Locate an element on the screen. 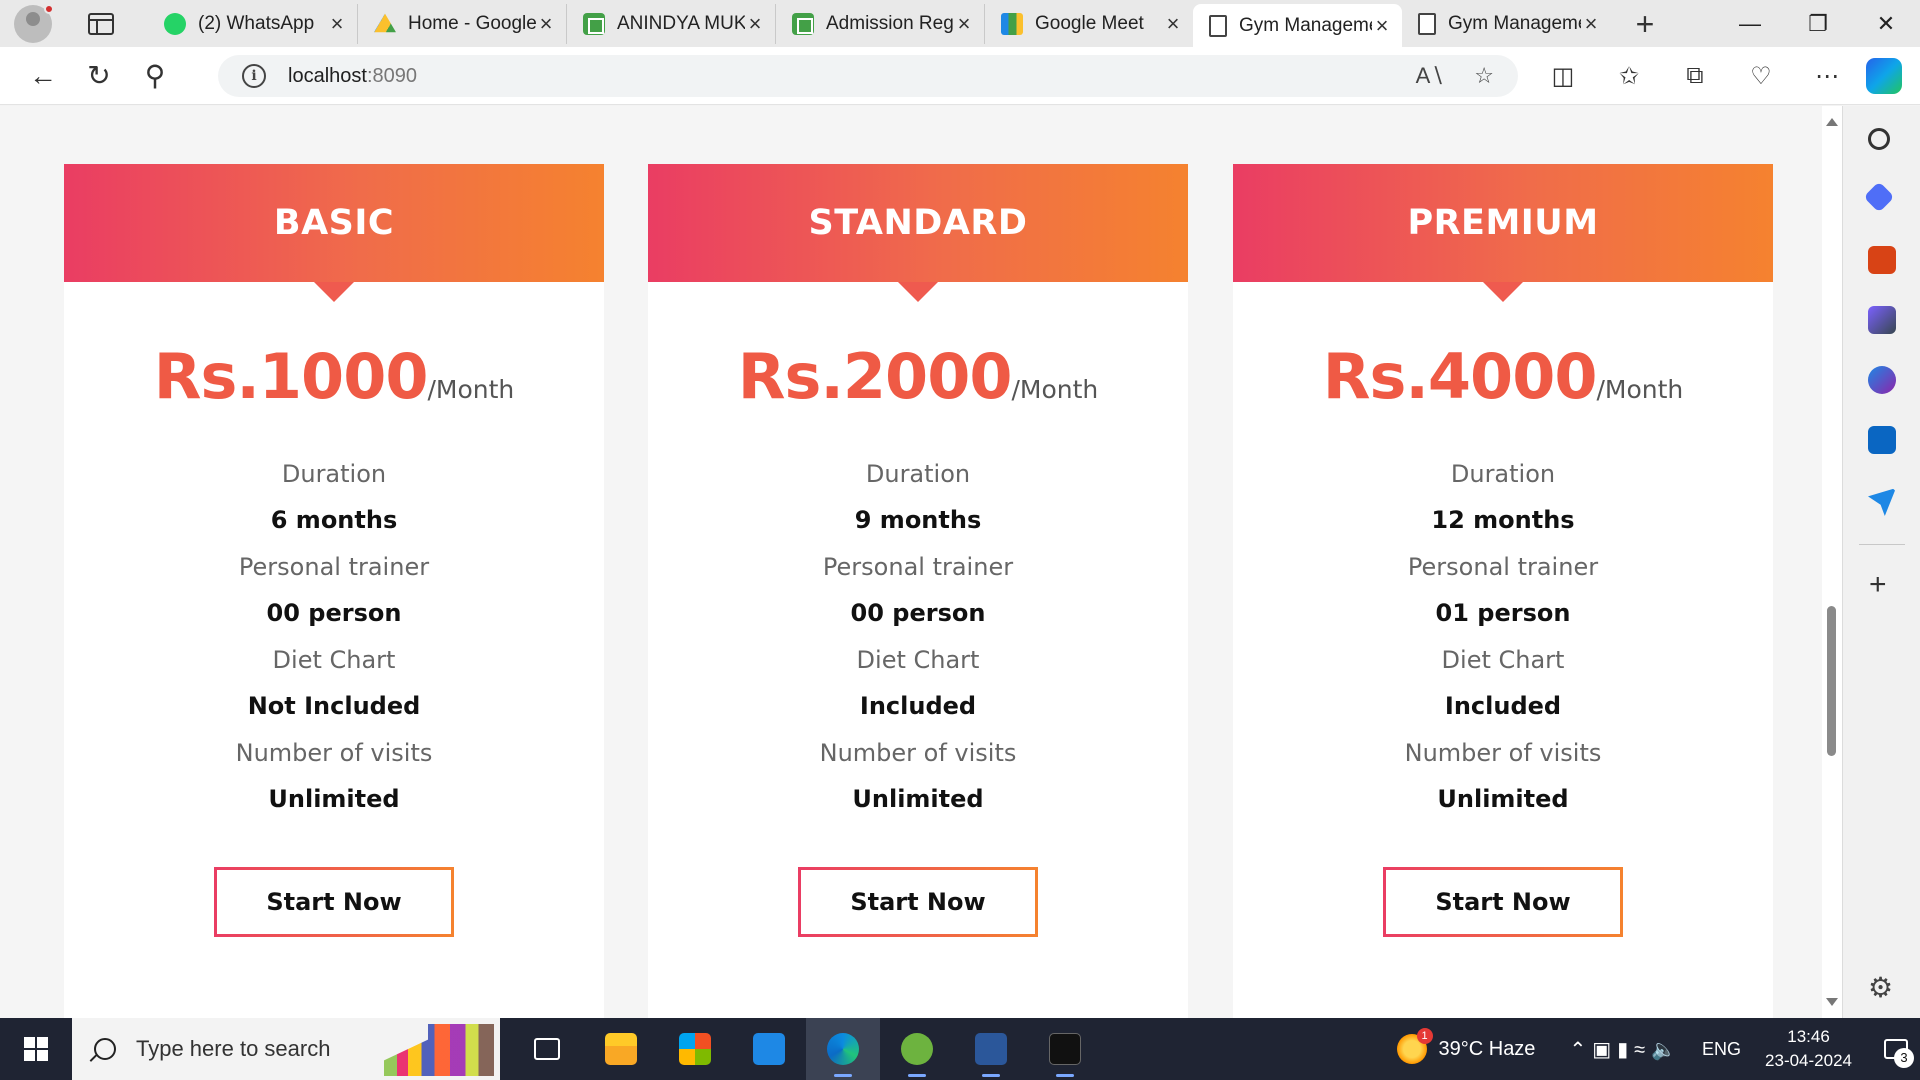 This screenshot has height=1080, width=1920. sidebar-search-icon is located at coordinates (1879, 139).